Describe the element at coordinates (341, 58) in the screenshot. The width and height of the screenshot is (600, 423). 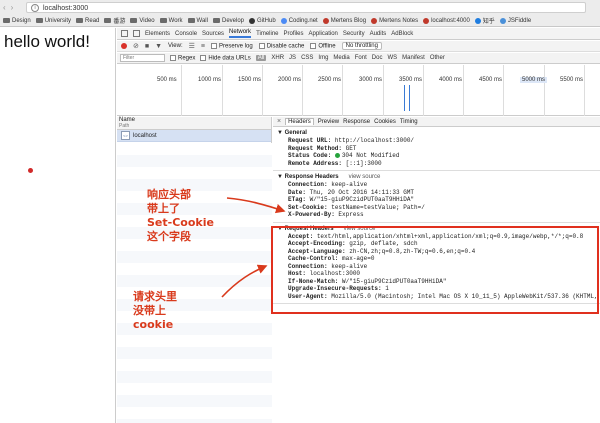
I see `filter-type-media: Media` at that location.